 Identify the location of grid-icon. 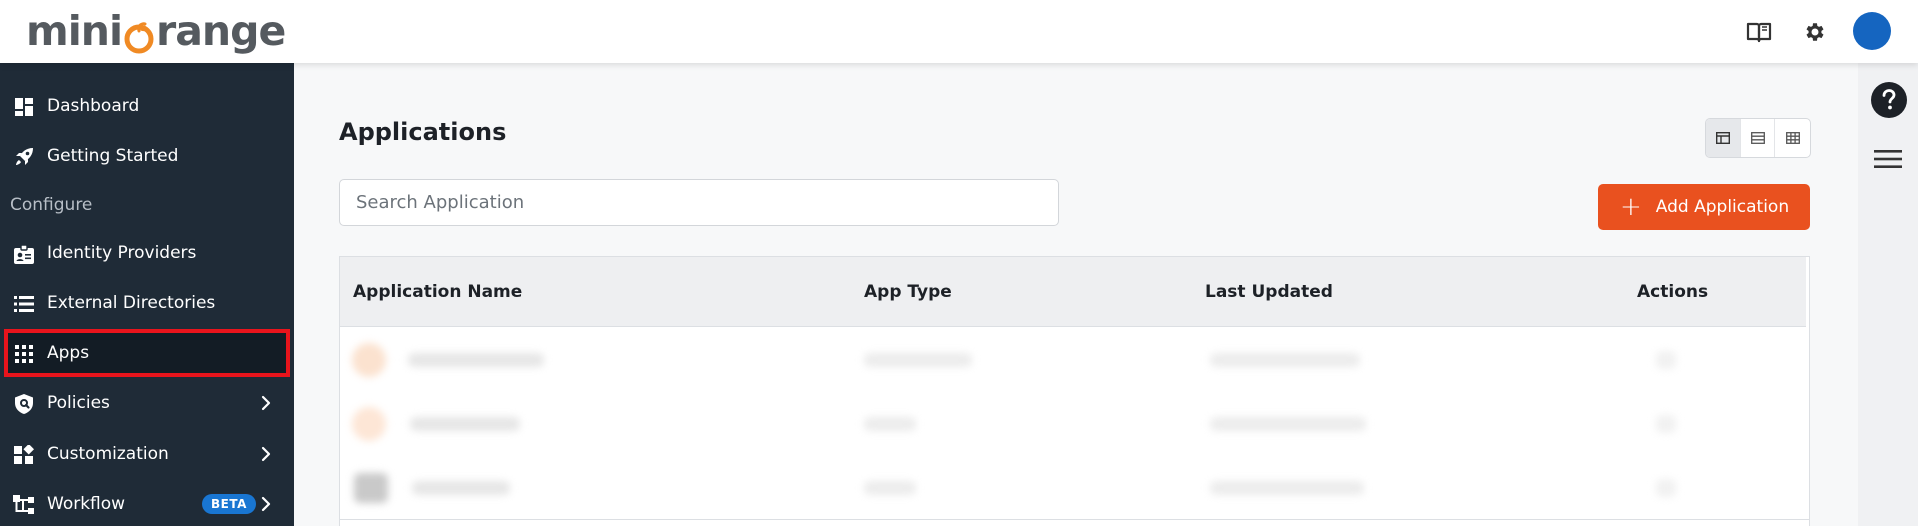
(24, 354).